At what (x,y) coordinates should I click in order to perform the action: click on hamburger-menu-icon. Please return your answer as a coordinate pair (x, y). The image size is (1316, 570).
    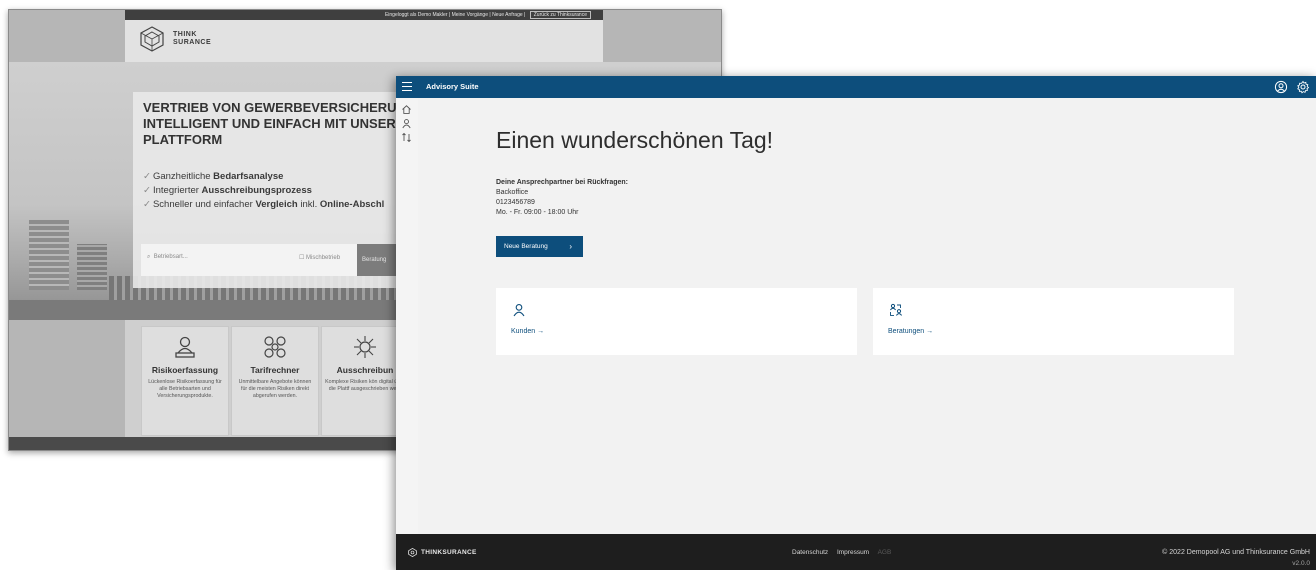
    Looking at the image, I should click on (407, 87).